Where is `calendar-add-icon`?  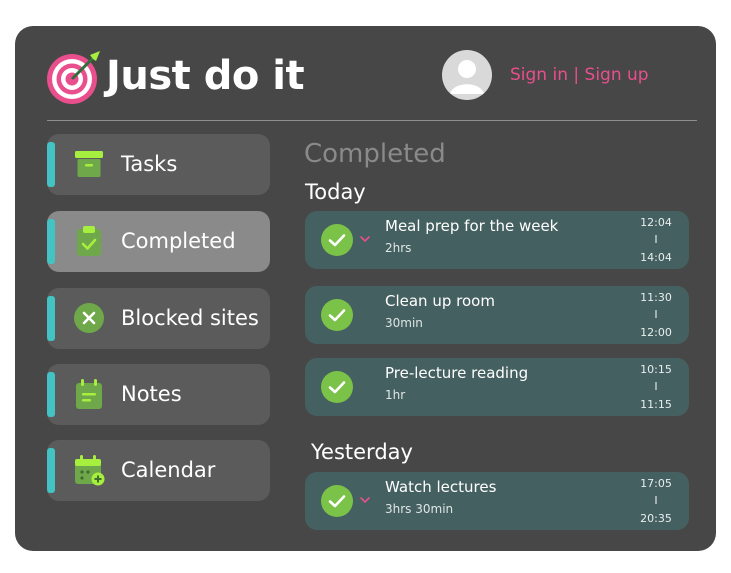 calendar-add-icon is located at coordinates (90, 470).